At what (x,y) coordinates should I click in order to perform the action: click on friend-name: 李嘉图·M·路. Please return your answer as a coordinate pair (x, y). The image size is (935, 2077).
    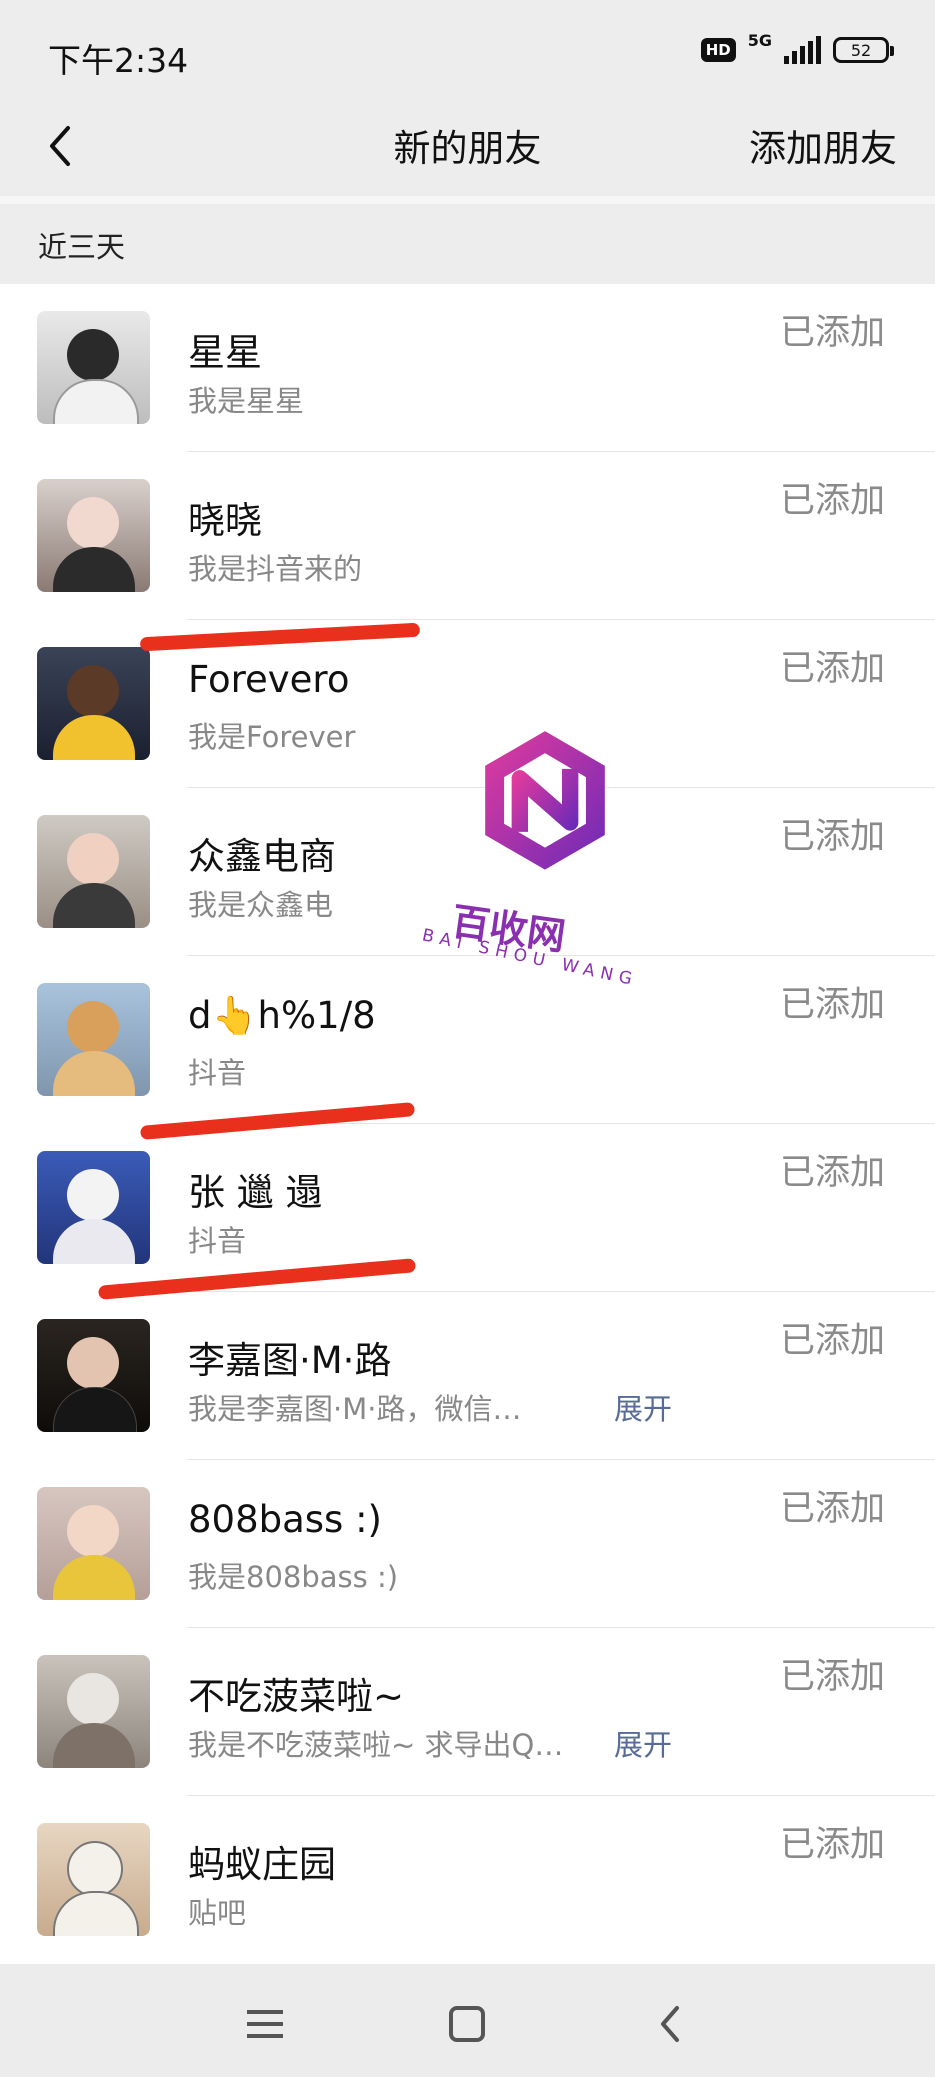
    Looking at the image, I should click on (290, 1360).